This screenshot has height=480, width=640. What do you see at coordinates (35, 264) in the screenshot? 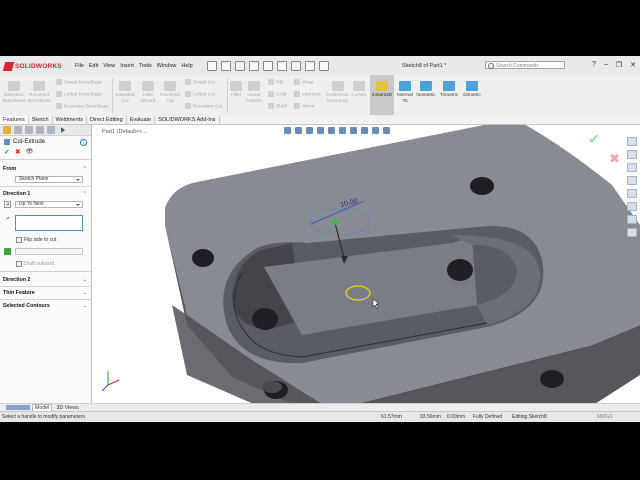
I see `draft-outward-checkbox: Draft outward` at bounding box center [35, 264].